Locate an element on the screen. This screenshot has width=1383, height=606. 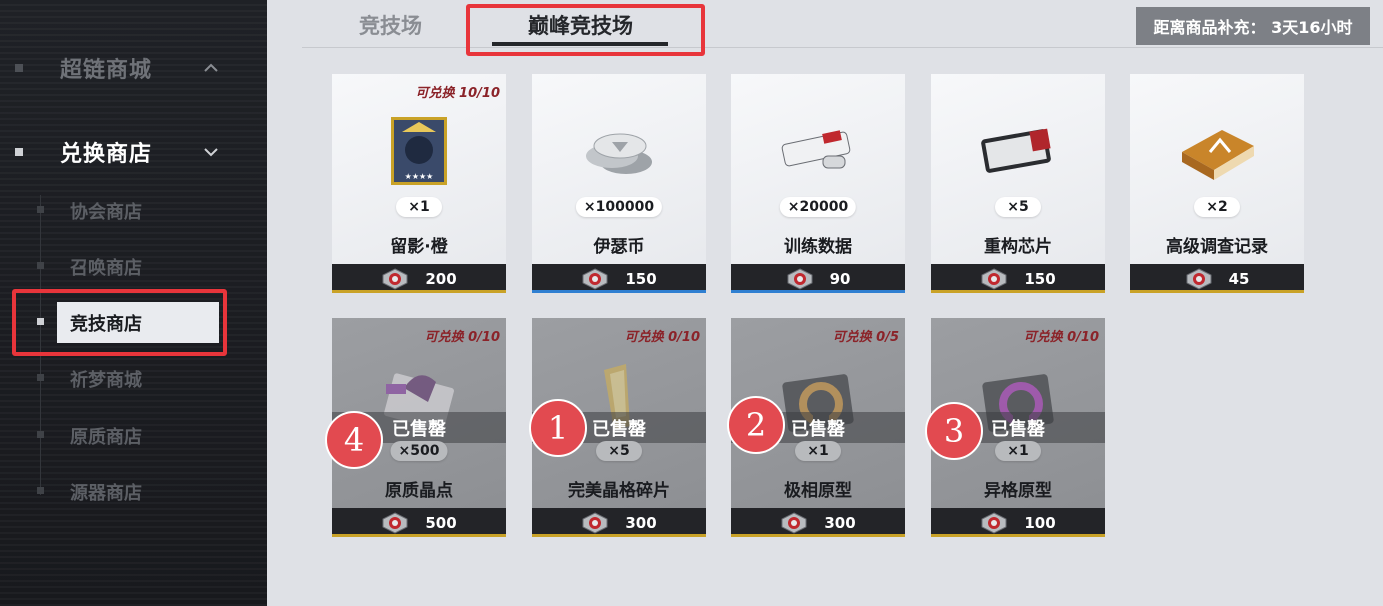
sidebar-item-label: 协会商店 is located at coordinates (106, 212).